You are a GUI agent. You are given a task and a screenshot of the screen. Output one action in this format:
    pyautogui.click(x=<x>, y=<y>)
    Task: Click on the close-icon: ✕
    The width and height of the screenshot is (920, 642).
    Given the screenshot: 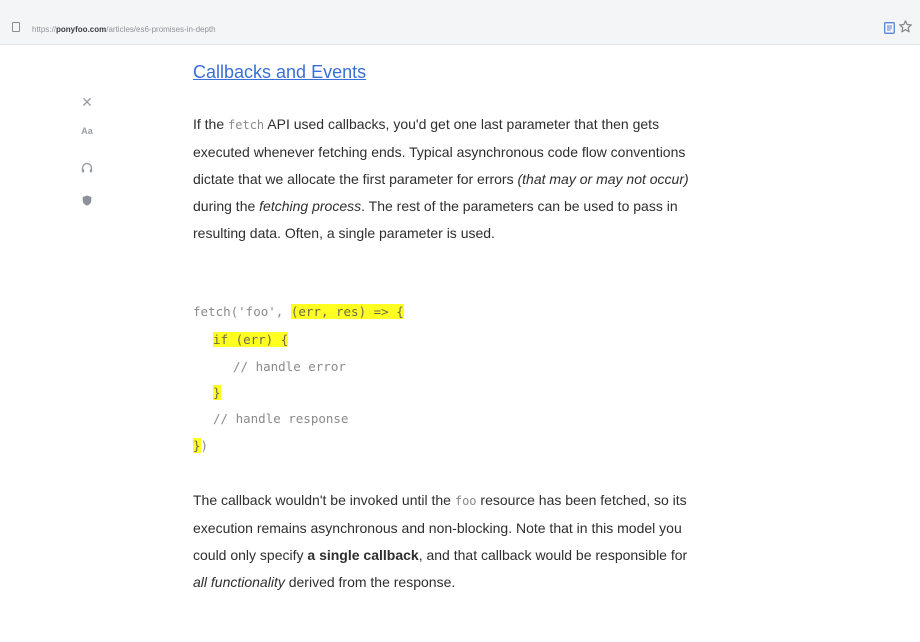 What is the action you would take?
    pyautogui.click(x=87, y=102)
    